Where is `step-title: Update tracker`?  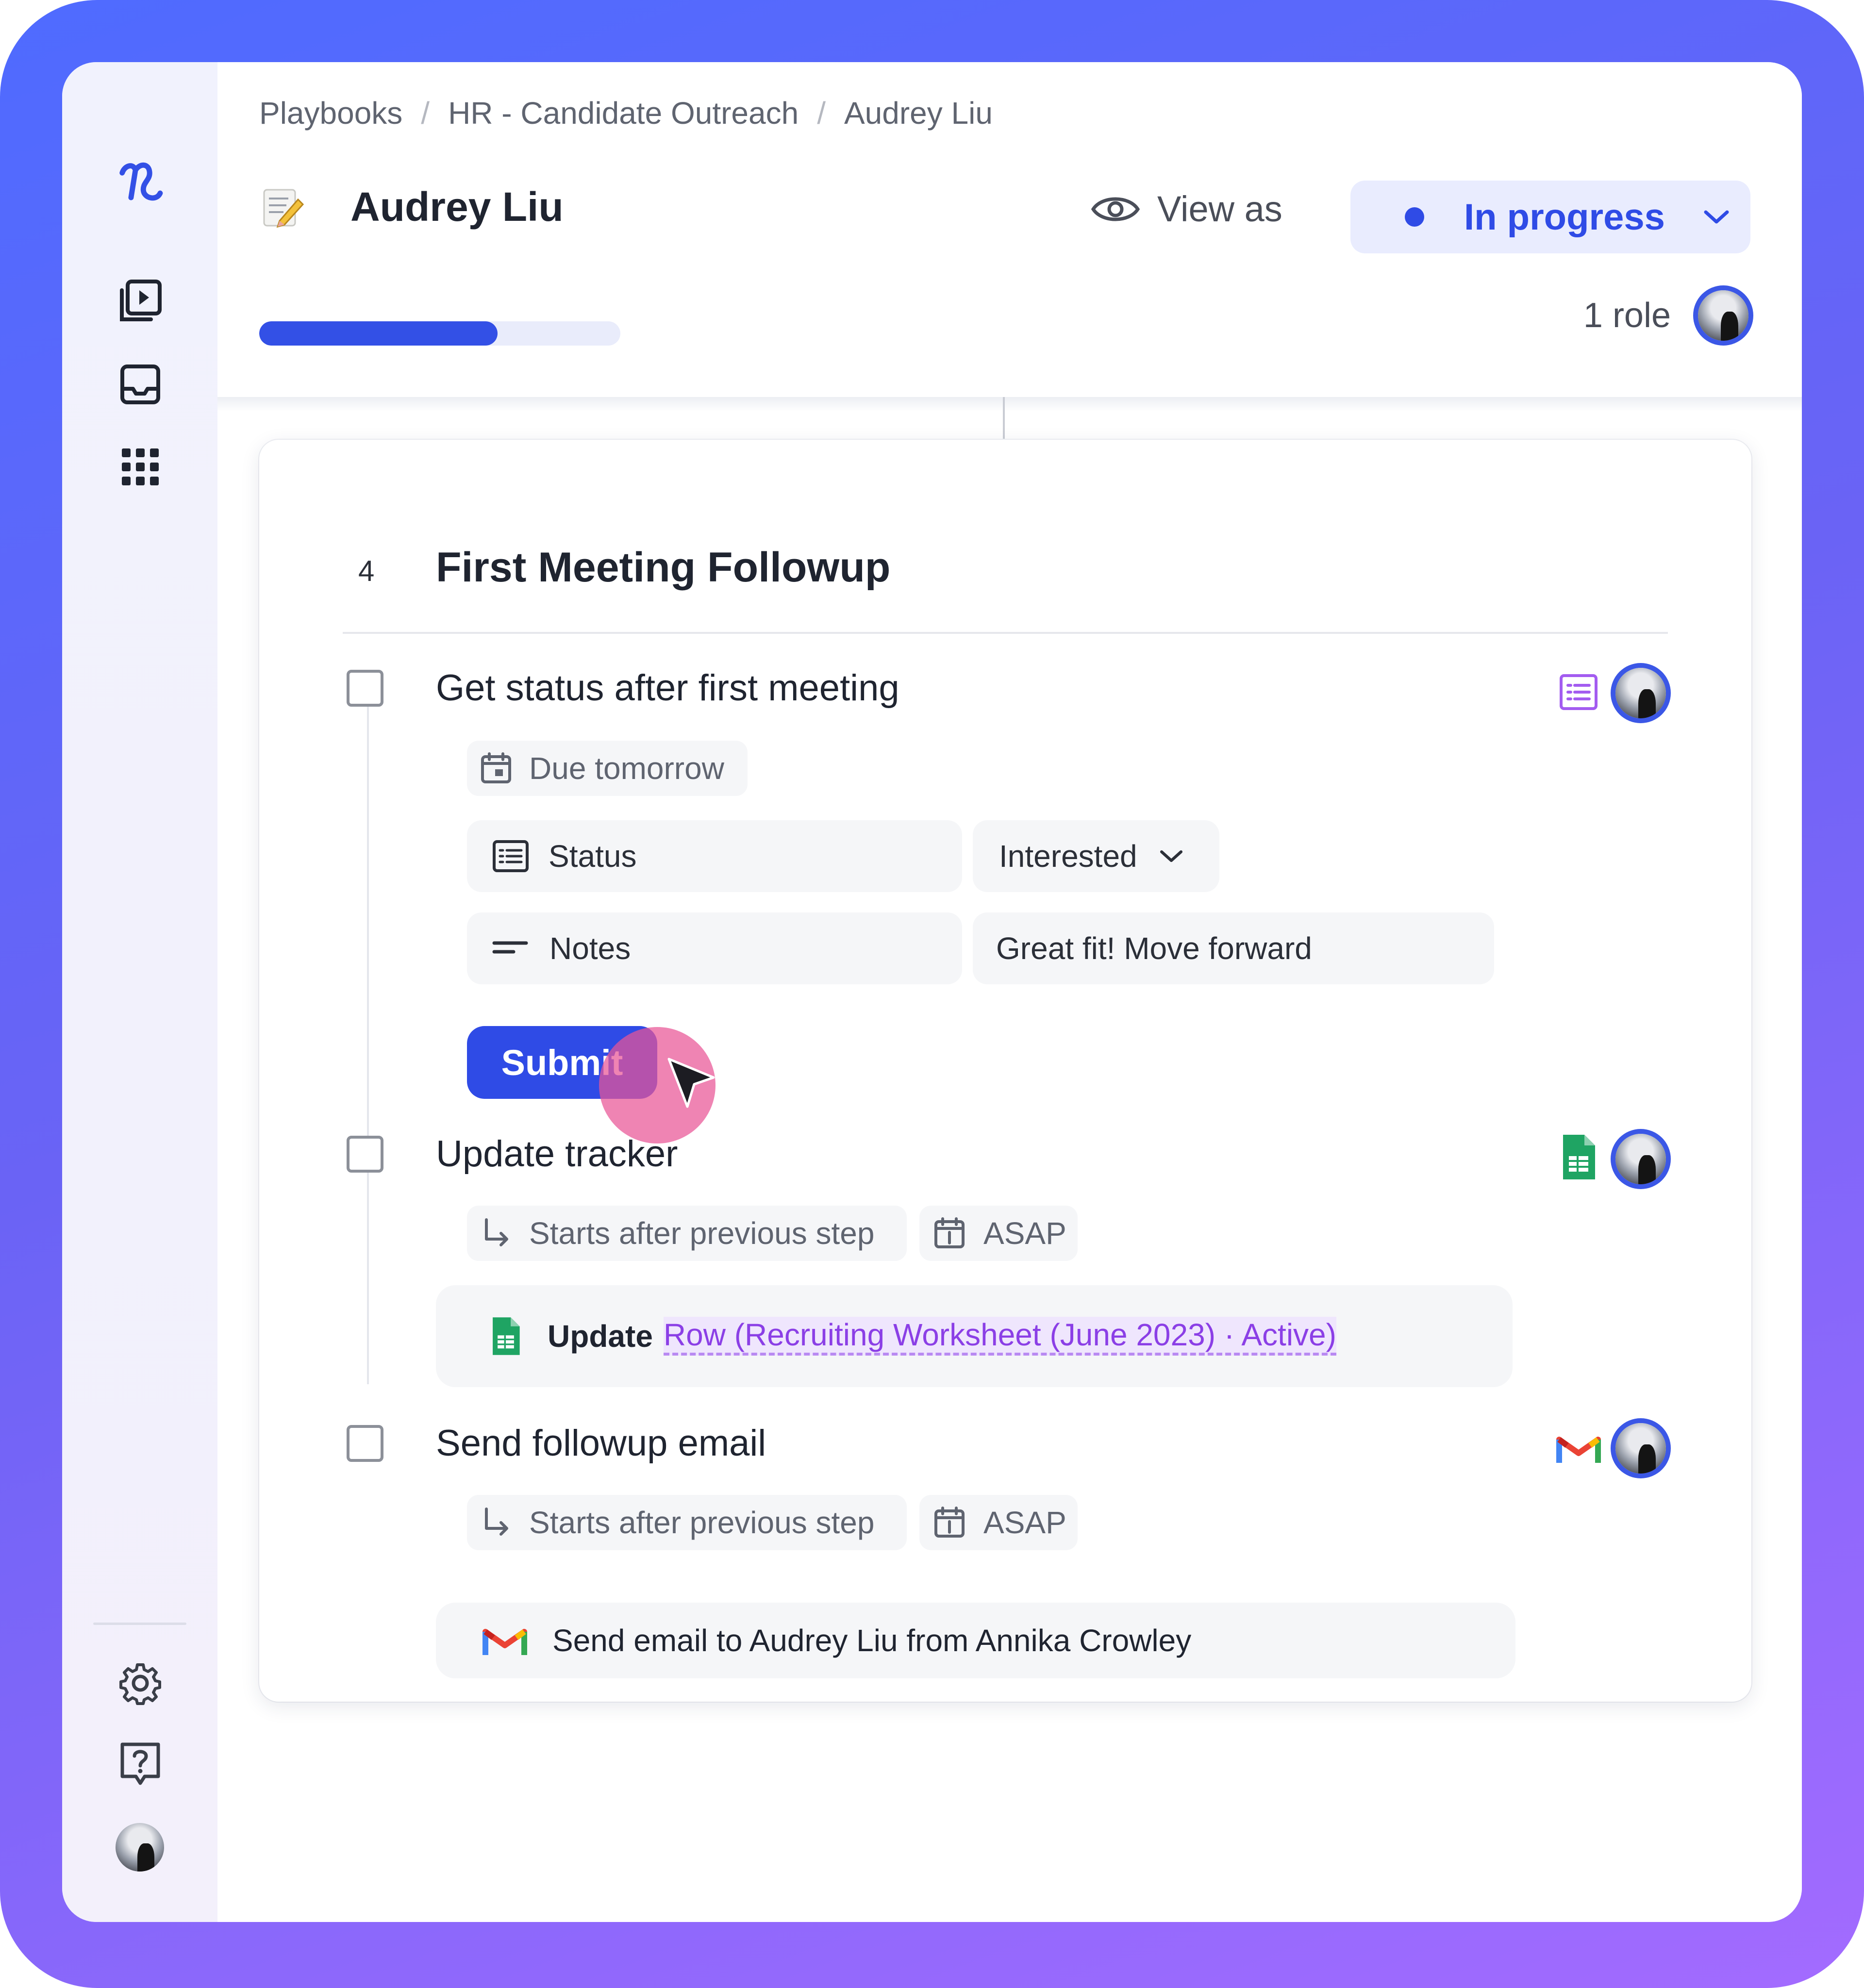
step-title: Update tracker is located at coordinates (557, 1154).